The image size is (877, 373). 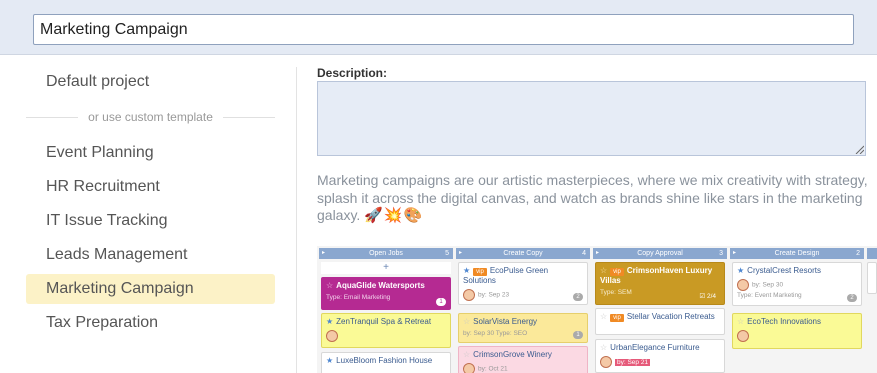 I want to click on column-header: ▸ Create Copy 4, so click(x=523, y=253).